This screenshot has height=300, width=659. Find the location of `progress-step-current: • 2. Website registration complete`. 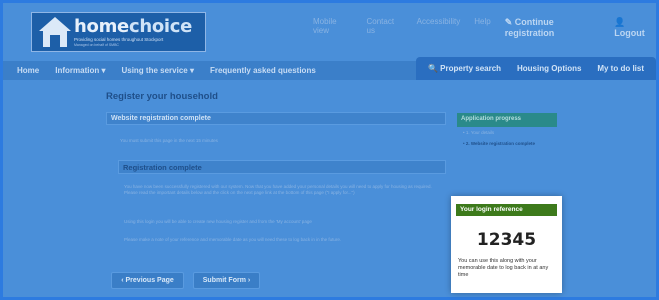

progress-step-current: • 2. Website registration complete is located at coordinates (499, 143).